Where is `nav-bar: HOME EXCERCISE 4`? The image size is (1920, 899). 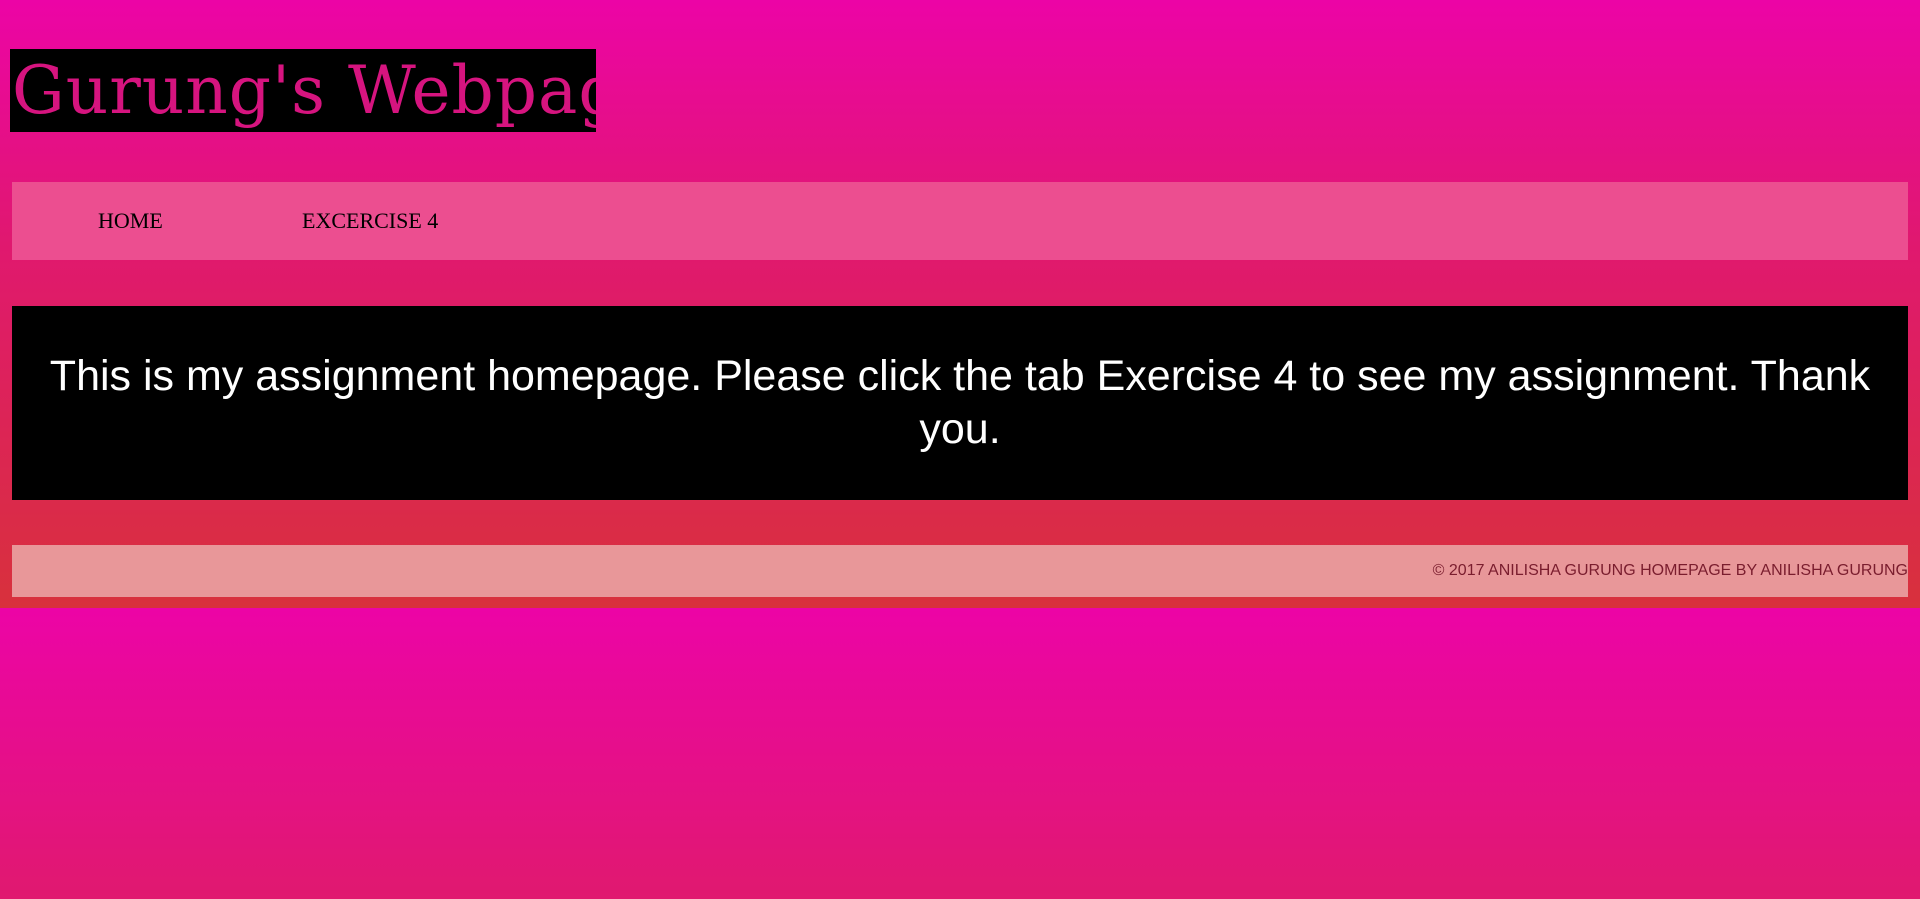
nav-bar: HOME EXCERCISE 4 is located at coordinates (960, 221).